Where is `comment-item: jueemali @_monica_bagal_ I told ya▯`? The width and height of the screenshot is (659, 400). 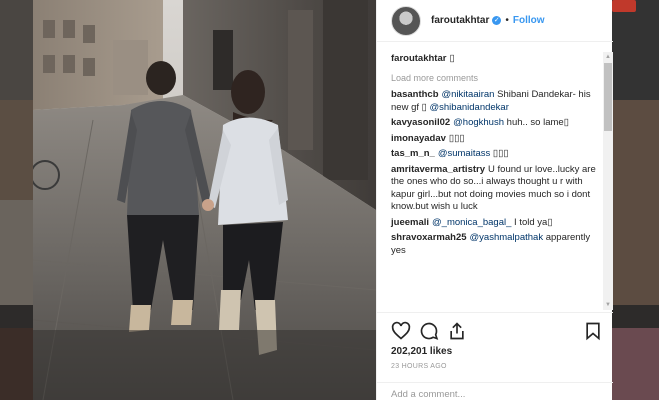 comment-item: jueemali @_monica_bagal_ I told ya▯ is located at coordinates (494, 223).